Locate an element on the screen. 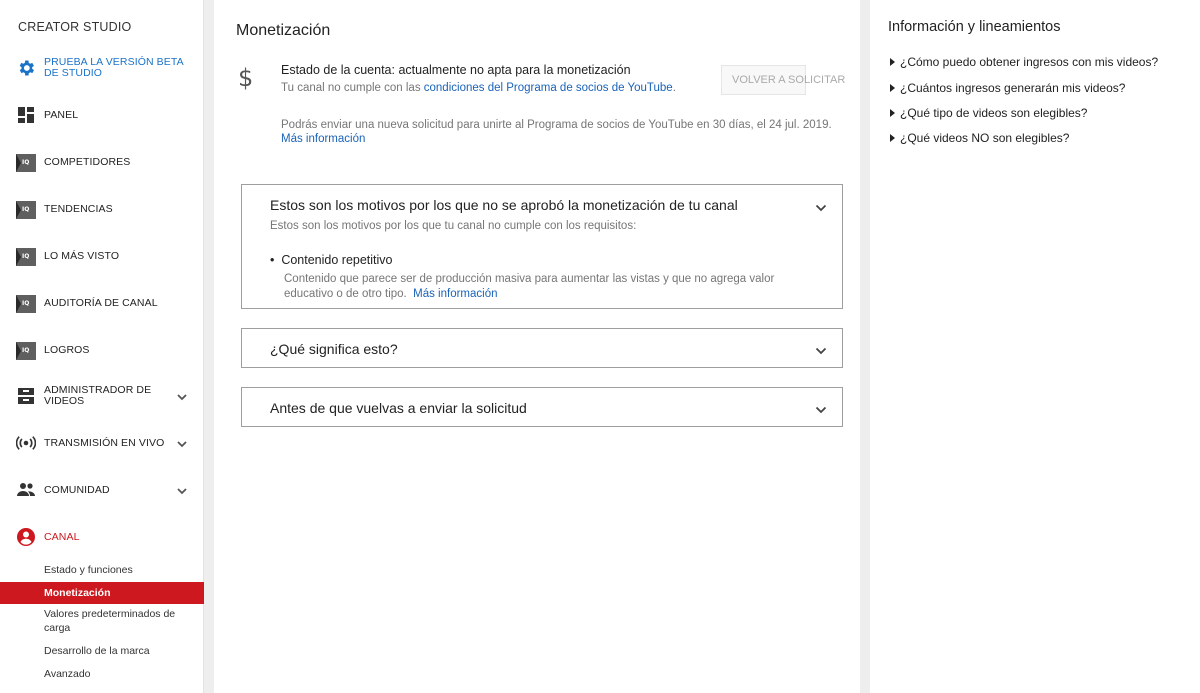 The height and width of the screenshot is (693, 1200). sidebar-item-label: PRUEBA LA VERSIÓN BETA DE STUDIO is located at coordinates (114, 67).